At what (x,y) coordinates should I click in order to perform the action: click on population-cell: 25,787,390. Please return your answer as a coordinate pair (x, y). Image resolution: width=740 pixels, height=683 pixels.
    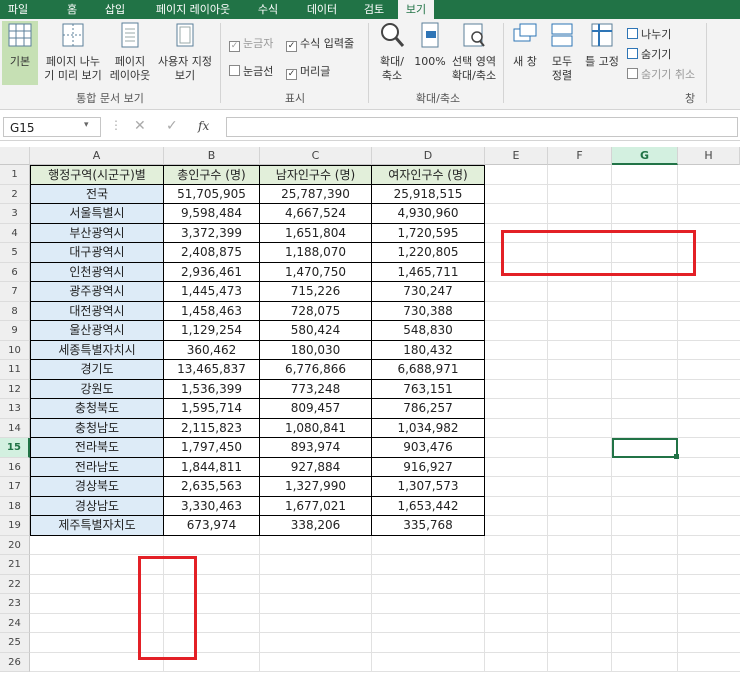
    Looking at the image, I should click on (316, 194).